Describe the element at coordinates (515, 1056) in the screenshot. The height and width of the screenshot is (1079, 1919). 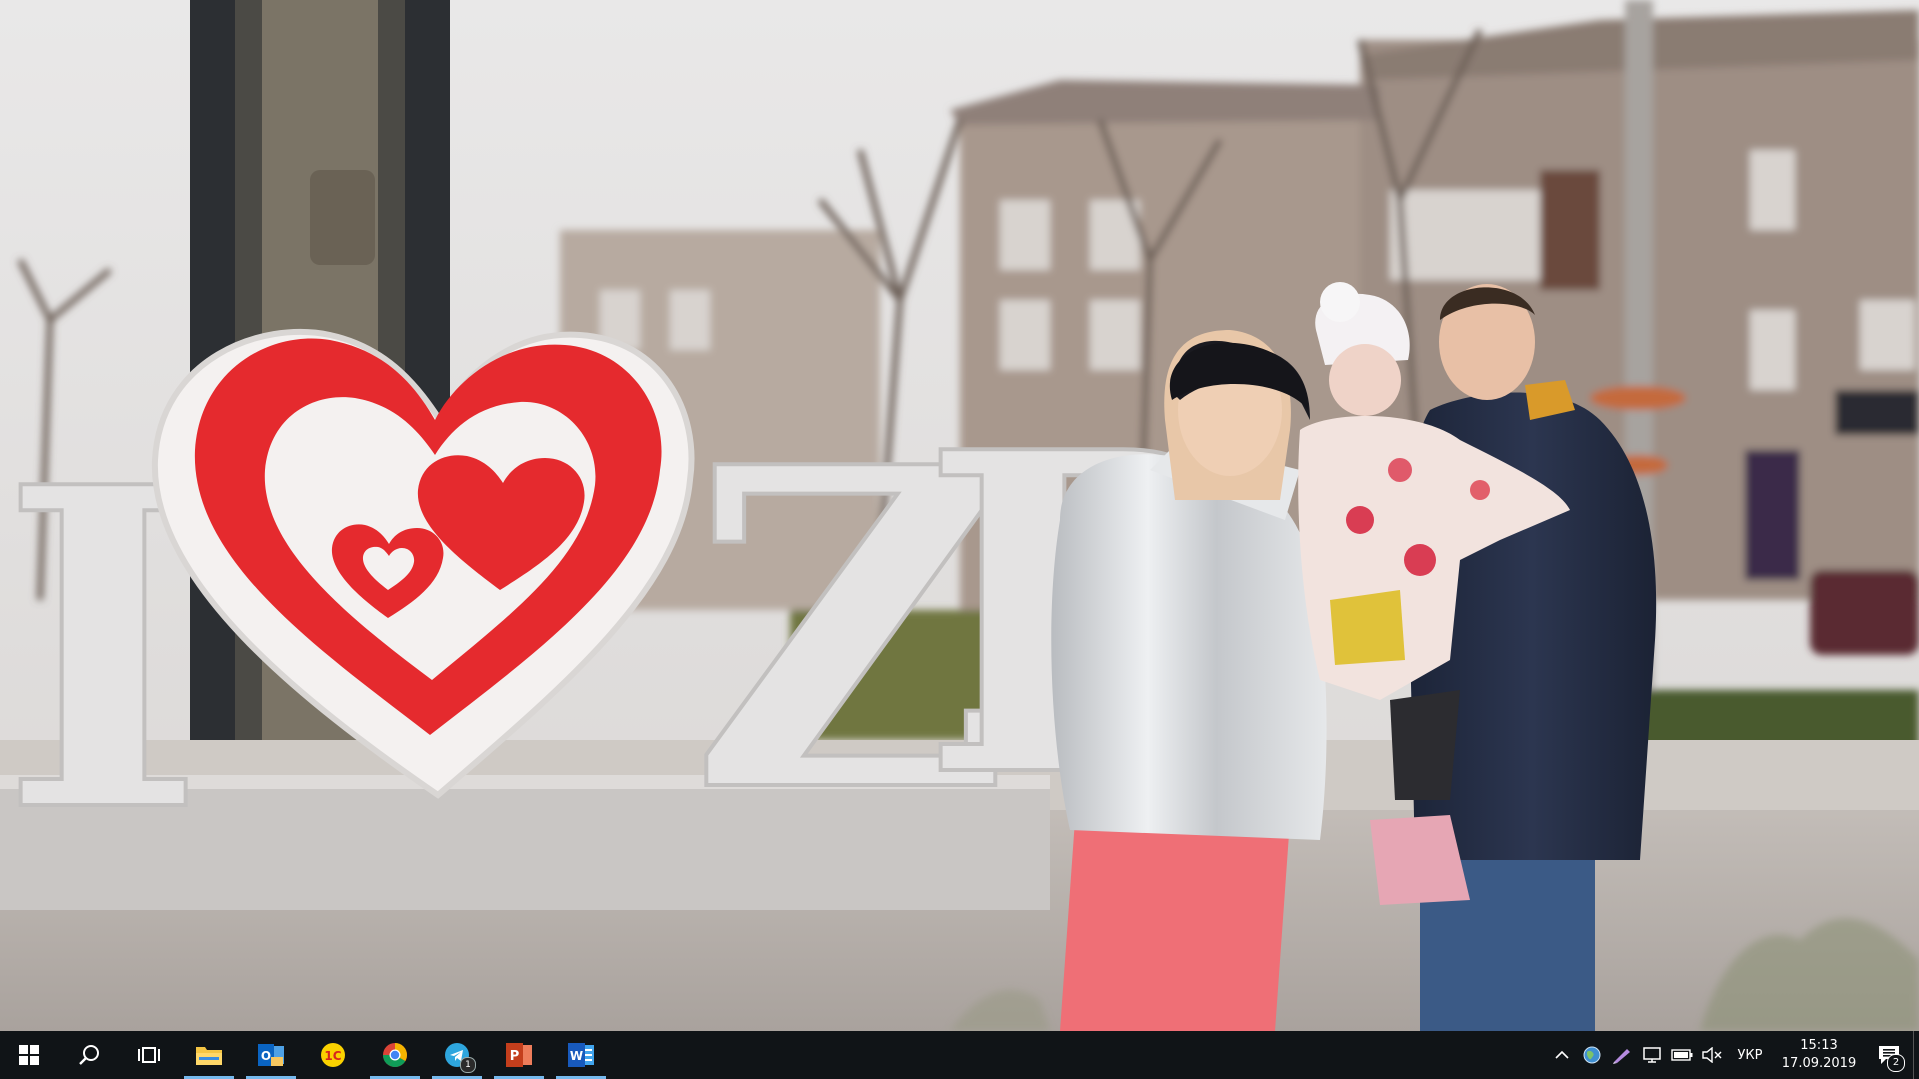
I see `svg-text: P` at that location.